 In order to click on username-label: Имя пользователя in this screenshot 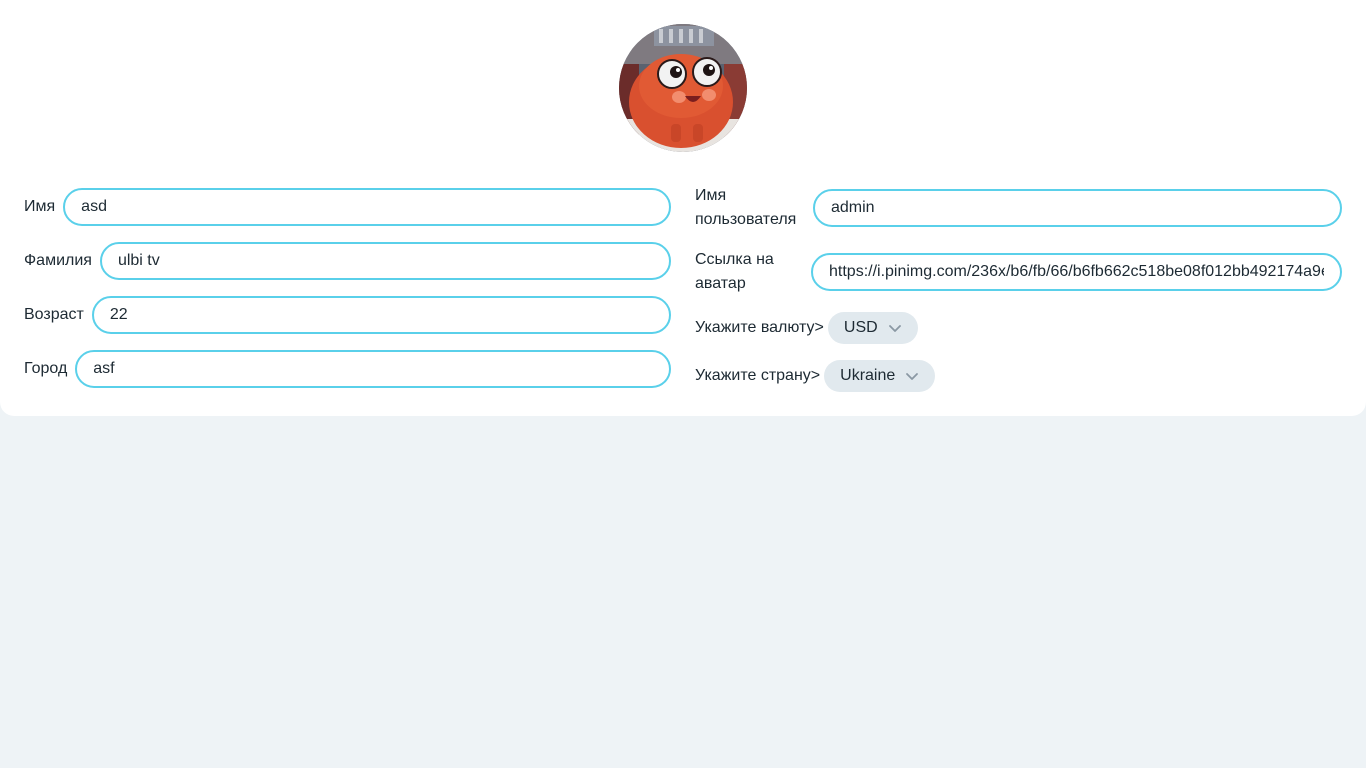, I will do `click(746, 207)`.